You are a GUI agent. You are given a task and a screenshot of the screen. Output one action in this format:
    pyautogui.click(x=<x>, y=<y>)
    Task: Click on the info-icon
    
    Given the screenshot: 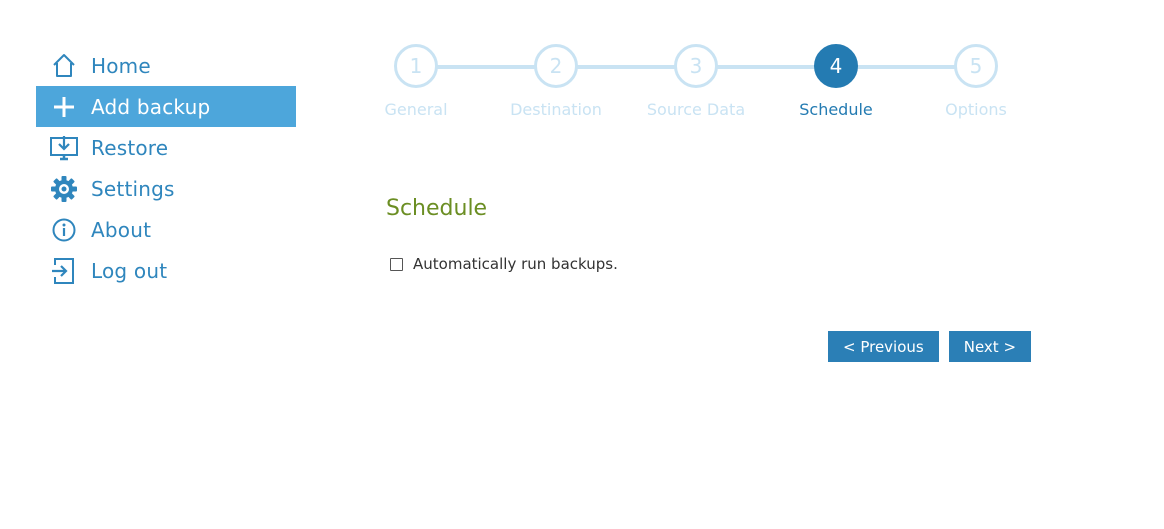 What is the action you would take?
    pyautogui.click(x=63, y=229)
    